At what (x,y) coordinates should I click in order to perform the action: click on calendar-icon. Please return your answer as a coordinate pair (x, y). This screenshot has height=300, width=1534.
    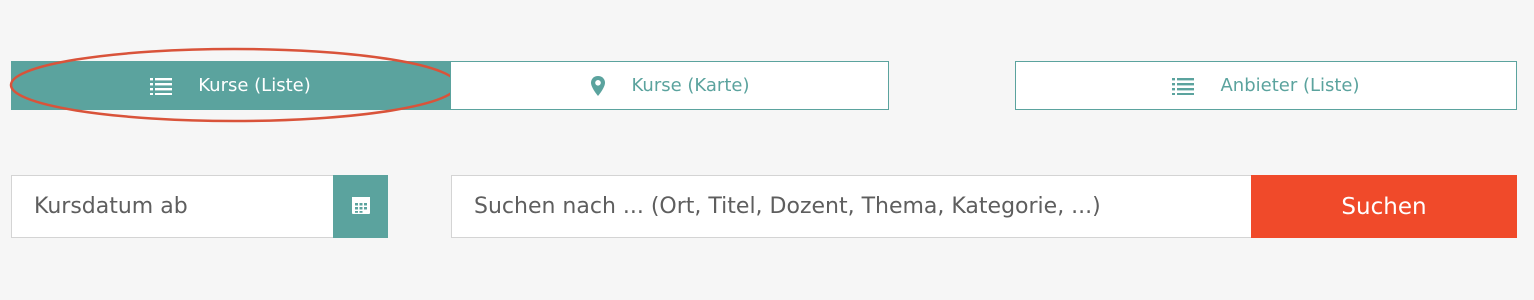
    Looking at the image, I should click on (361, 207).